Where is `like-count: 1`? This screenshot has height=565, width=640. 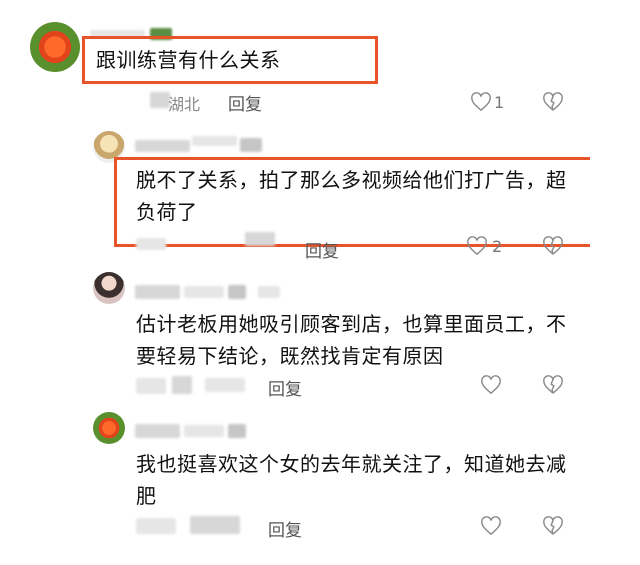 like-count: 1 is located at coordinates (499, 102).